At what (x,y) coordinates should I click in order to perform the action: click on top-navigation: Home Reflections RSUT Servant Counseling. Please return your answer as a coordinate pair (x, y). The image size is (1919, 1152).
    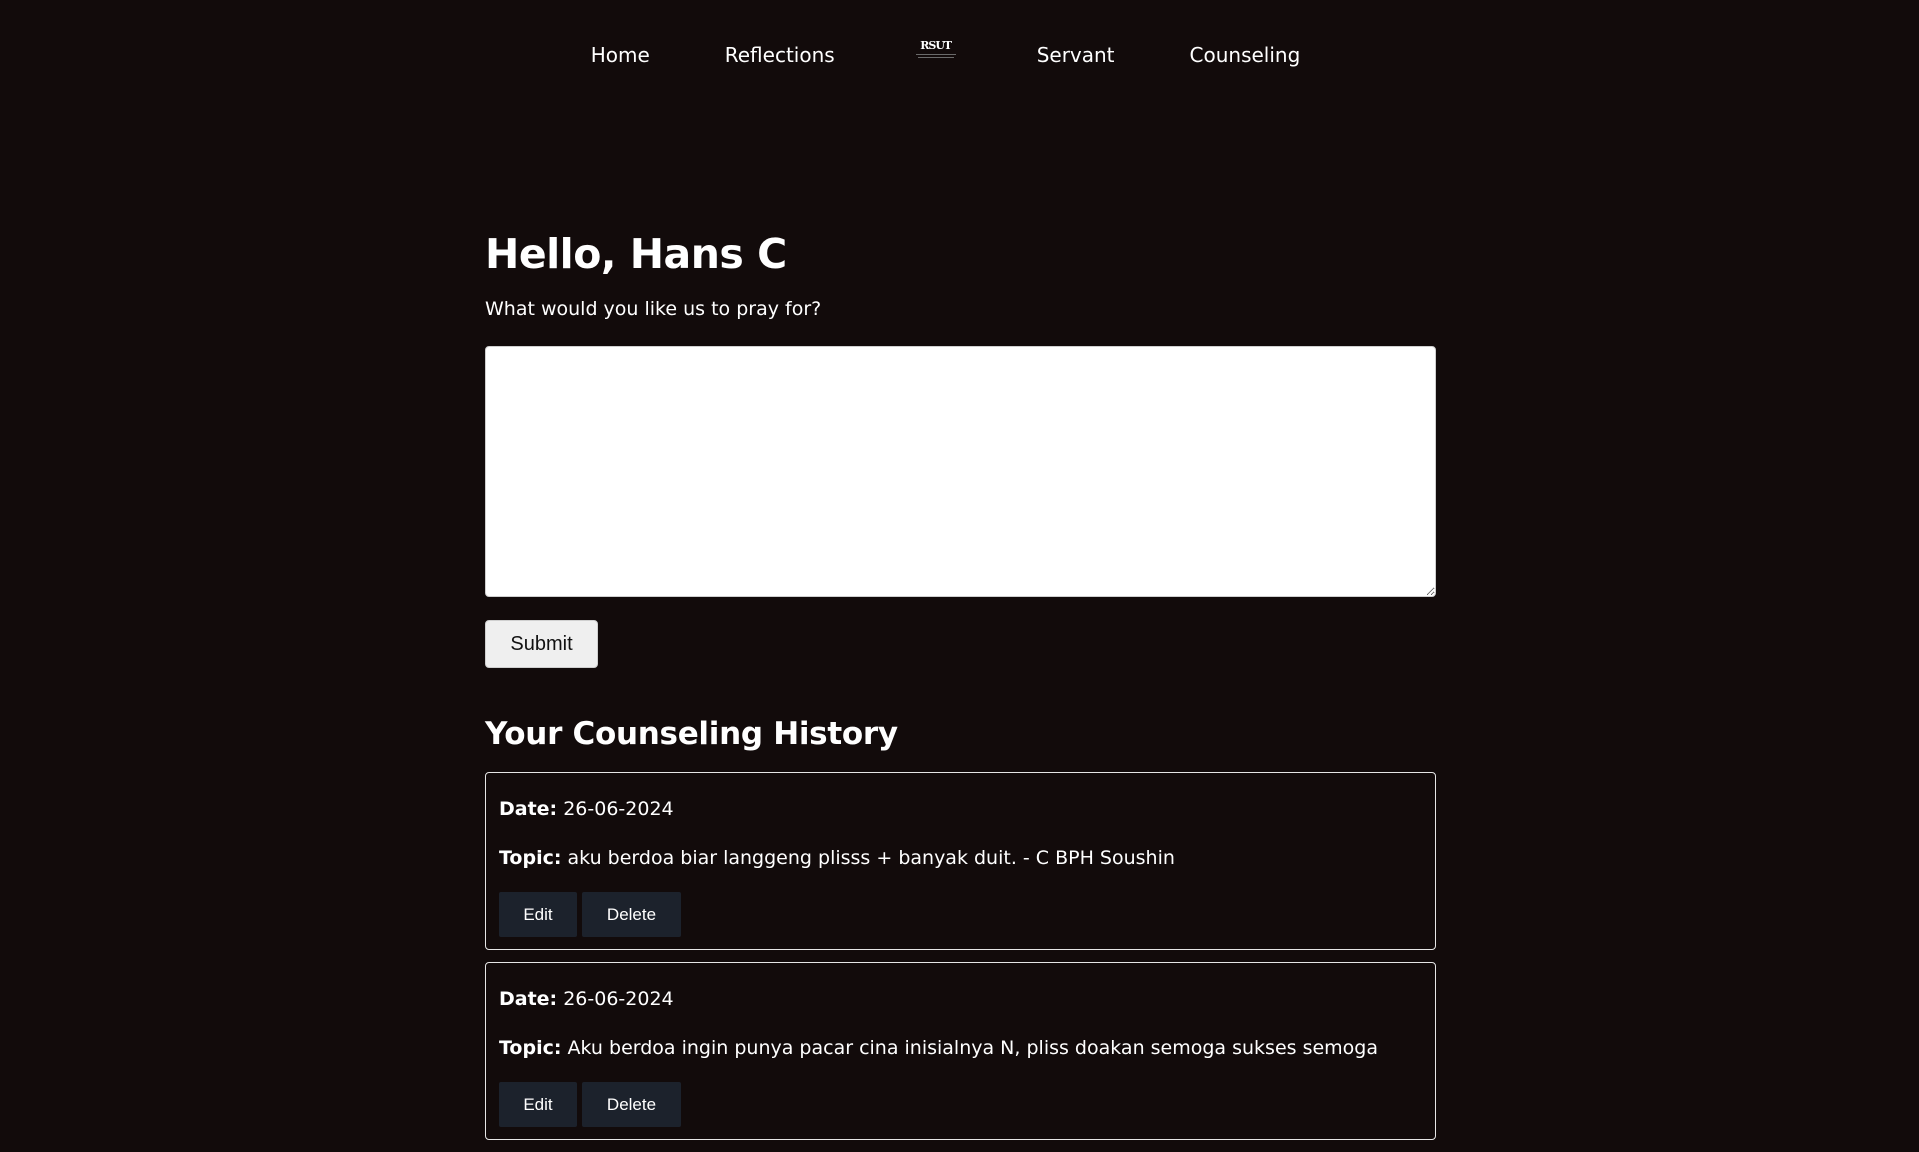
    Looking at the image, I should click on (959, 55).